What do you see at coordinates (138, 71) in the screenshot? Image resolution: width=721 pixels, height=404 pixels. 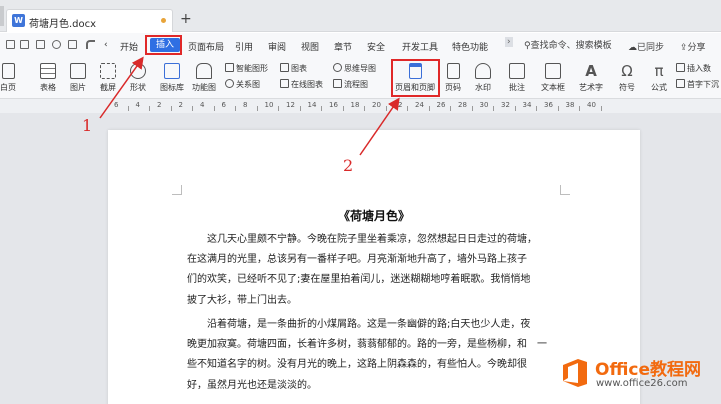 I see `shape-icon` at bounding box center [138, 71].